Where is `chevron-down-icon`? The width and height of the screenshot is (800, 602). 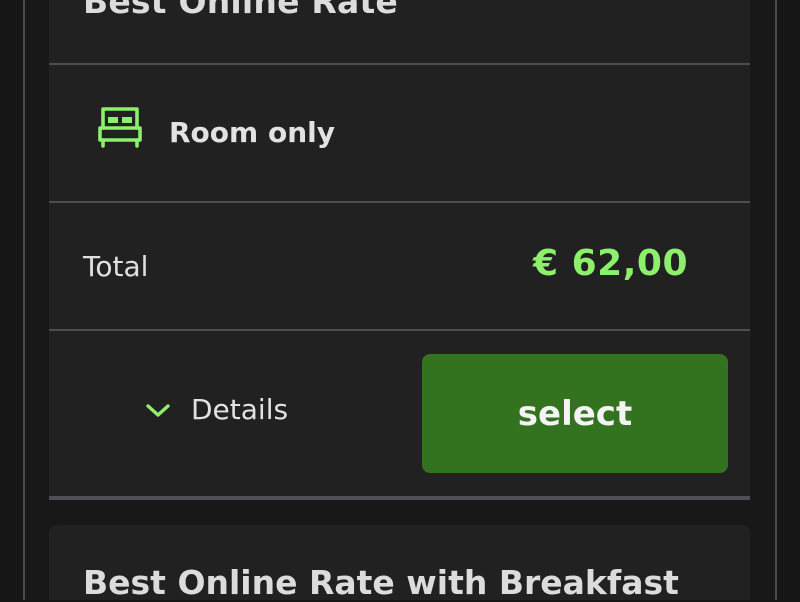 chevron-down-icon is located at coordinates (158, 410).